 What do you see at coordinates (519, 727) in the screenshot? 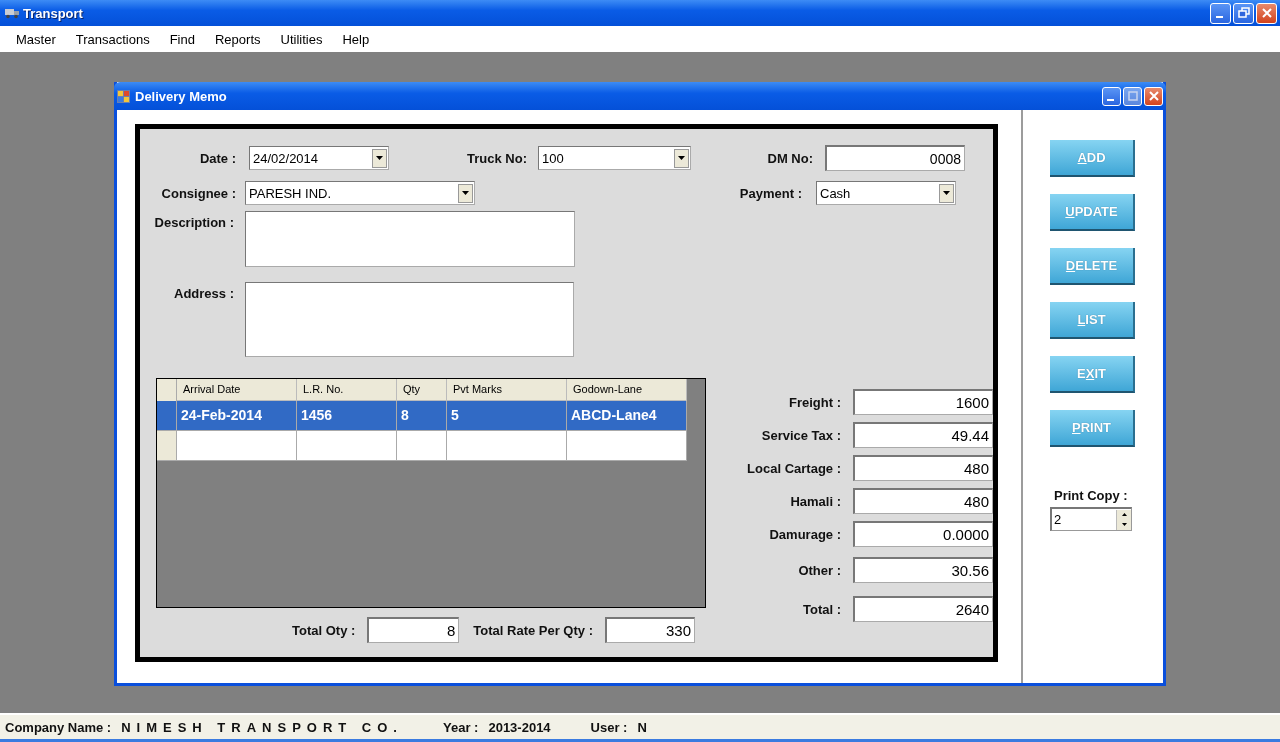
I see `status-value: 2013-2014` at bounding box center [519, 727].